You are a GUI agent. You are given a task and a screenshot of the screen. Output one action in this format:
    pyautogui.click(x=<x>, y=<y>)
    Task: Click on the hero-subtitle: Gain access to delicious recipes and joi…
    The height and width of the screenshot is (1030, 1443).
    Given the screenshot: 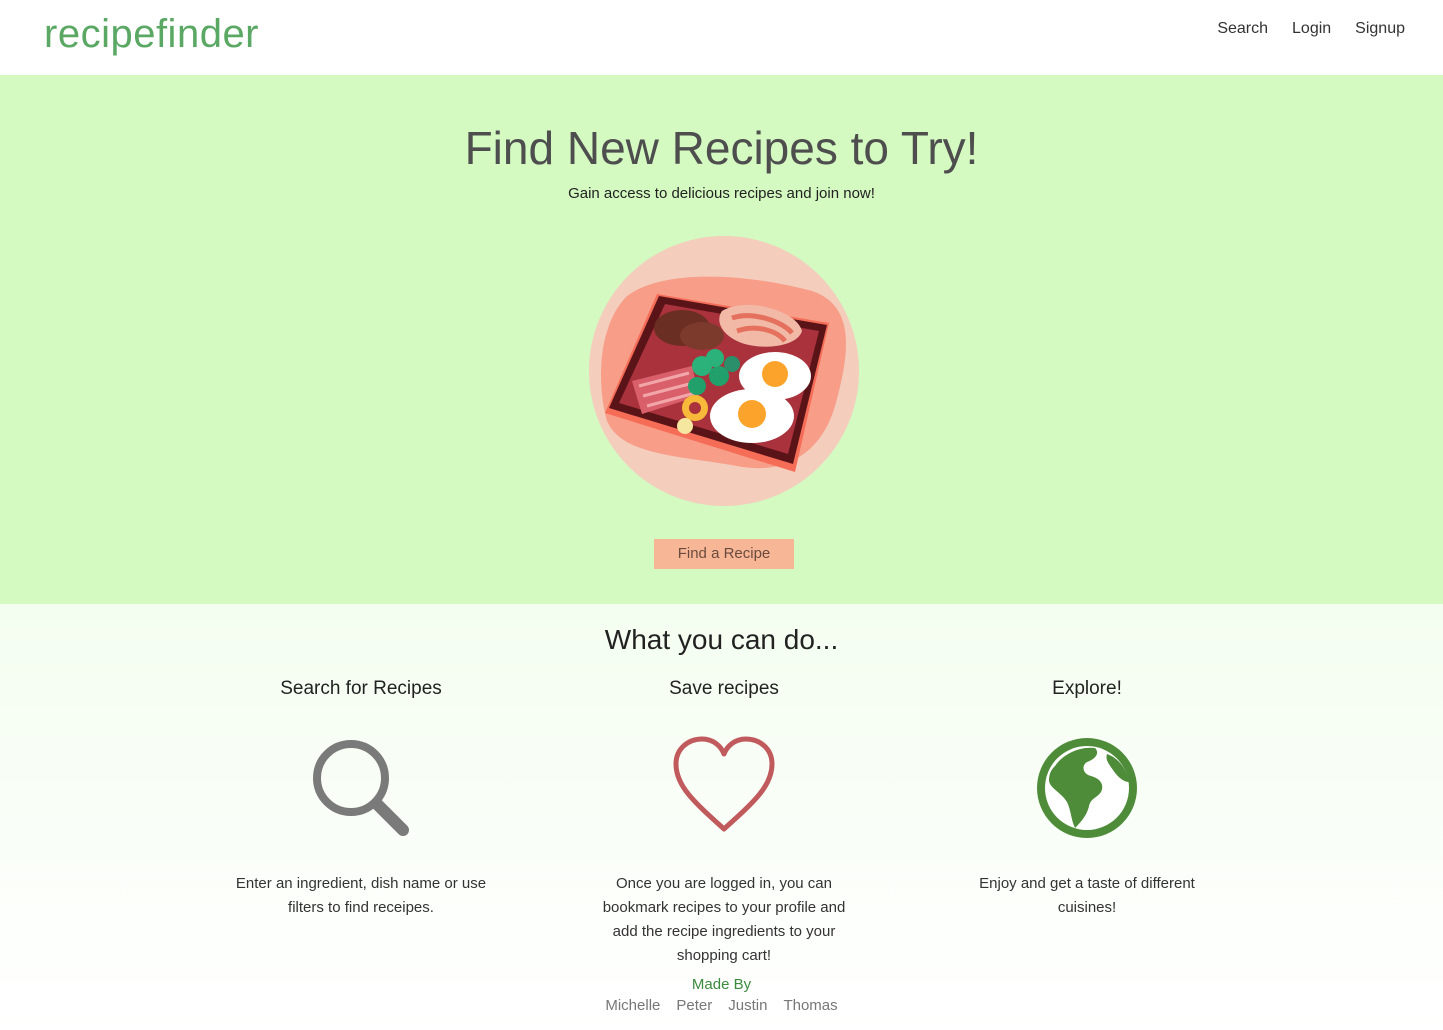 What is the action you would take?
    pyautogui.click(x=721, y=193)
    